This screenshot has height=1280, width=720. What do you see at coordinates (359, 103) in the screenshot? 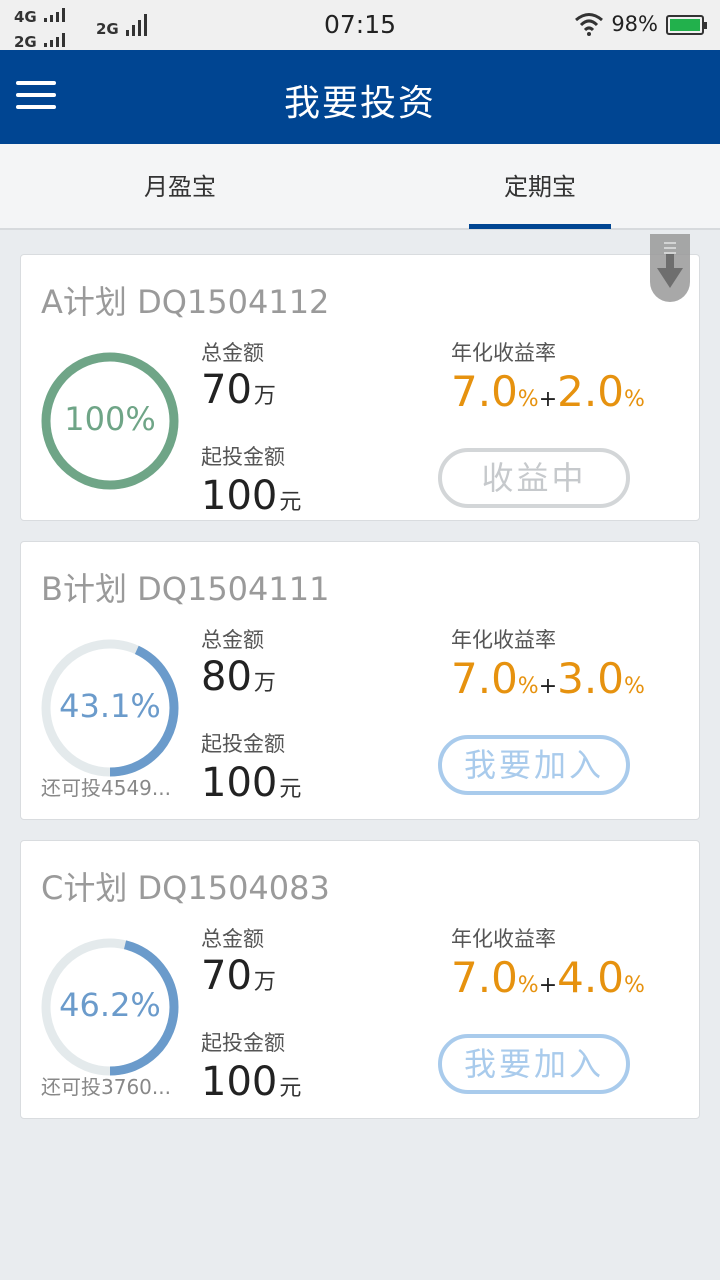
I see `page-title: 我要投资` at bounding box center [359, 103].